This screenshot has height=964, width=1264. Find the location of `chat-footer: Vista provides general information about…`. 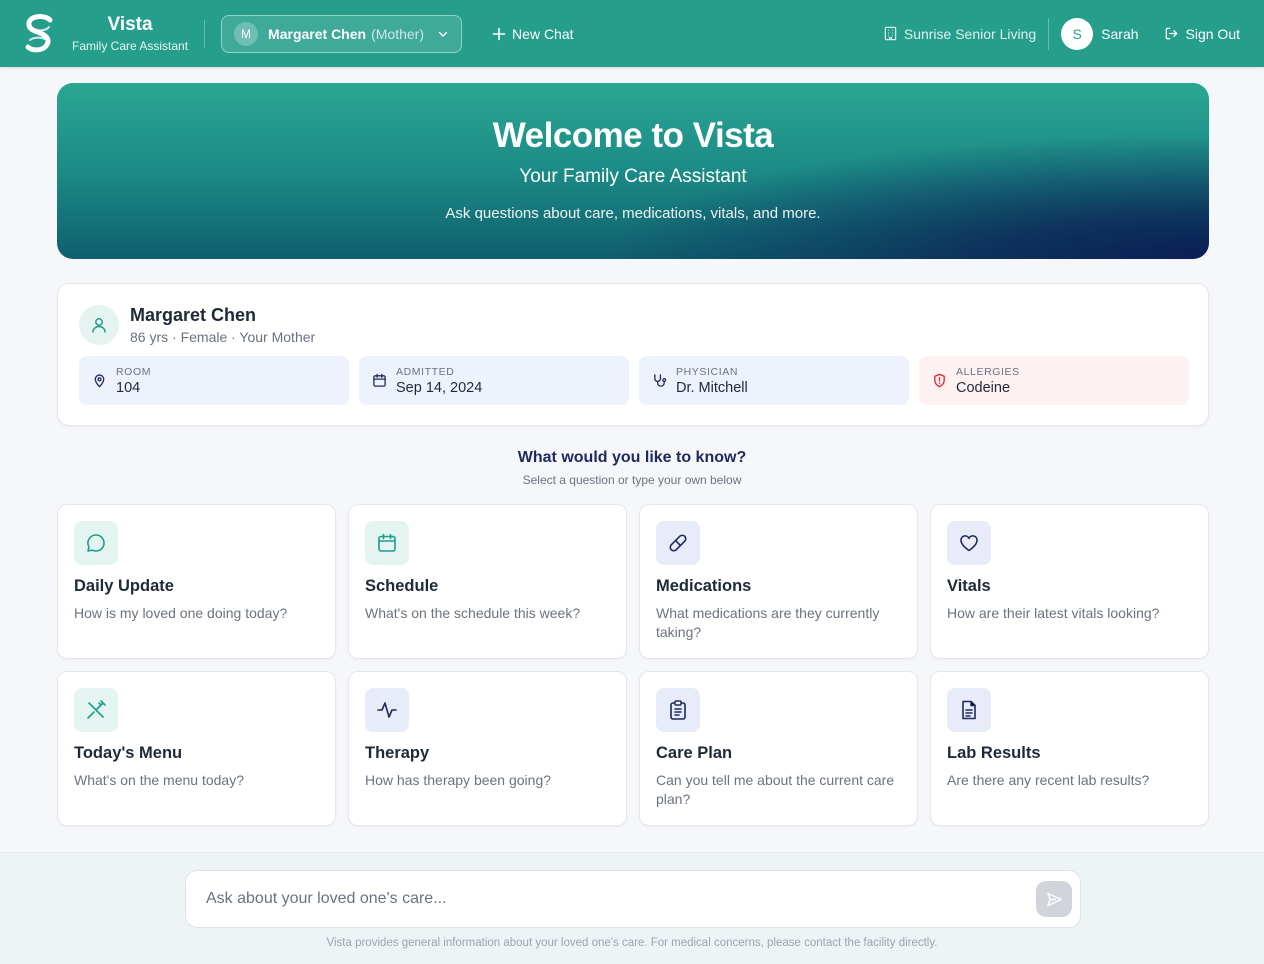

chat-footer: Vista provides general information about… is located at coordinates (632, 908).